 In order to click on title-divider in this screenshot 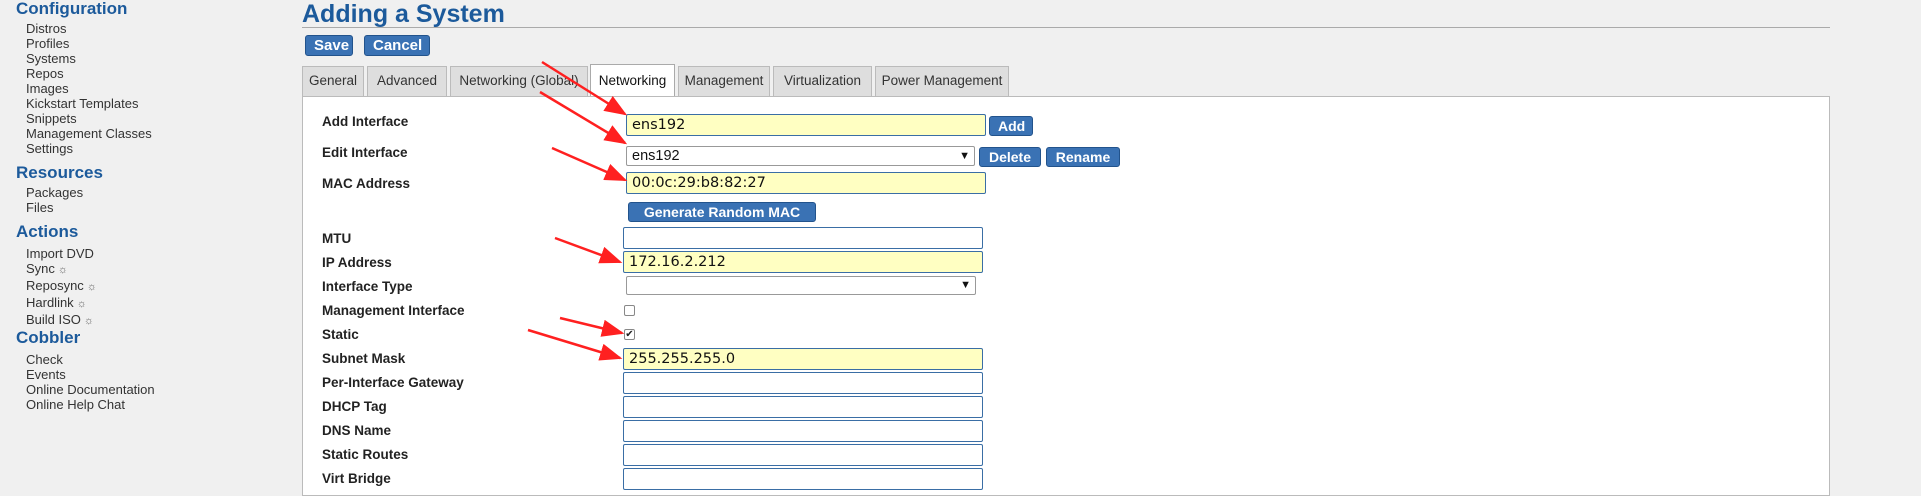, I will do `click(1066, 27)`.